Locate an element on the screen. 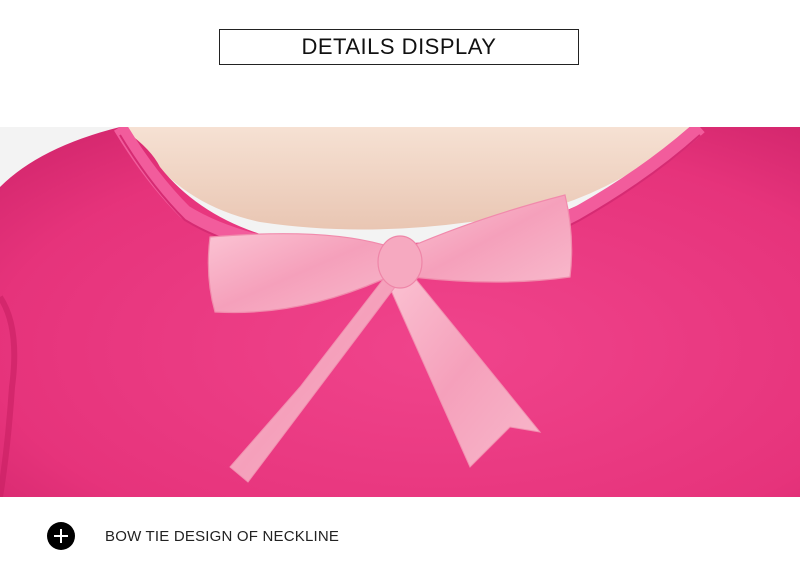  section-title: DETAILS DISPLAY is located at coordinates (399, 46).